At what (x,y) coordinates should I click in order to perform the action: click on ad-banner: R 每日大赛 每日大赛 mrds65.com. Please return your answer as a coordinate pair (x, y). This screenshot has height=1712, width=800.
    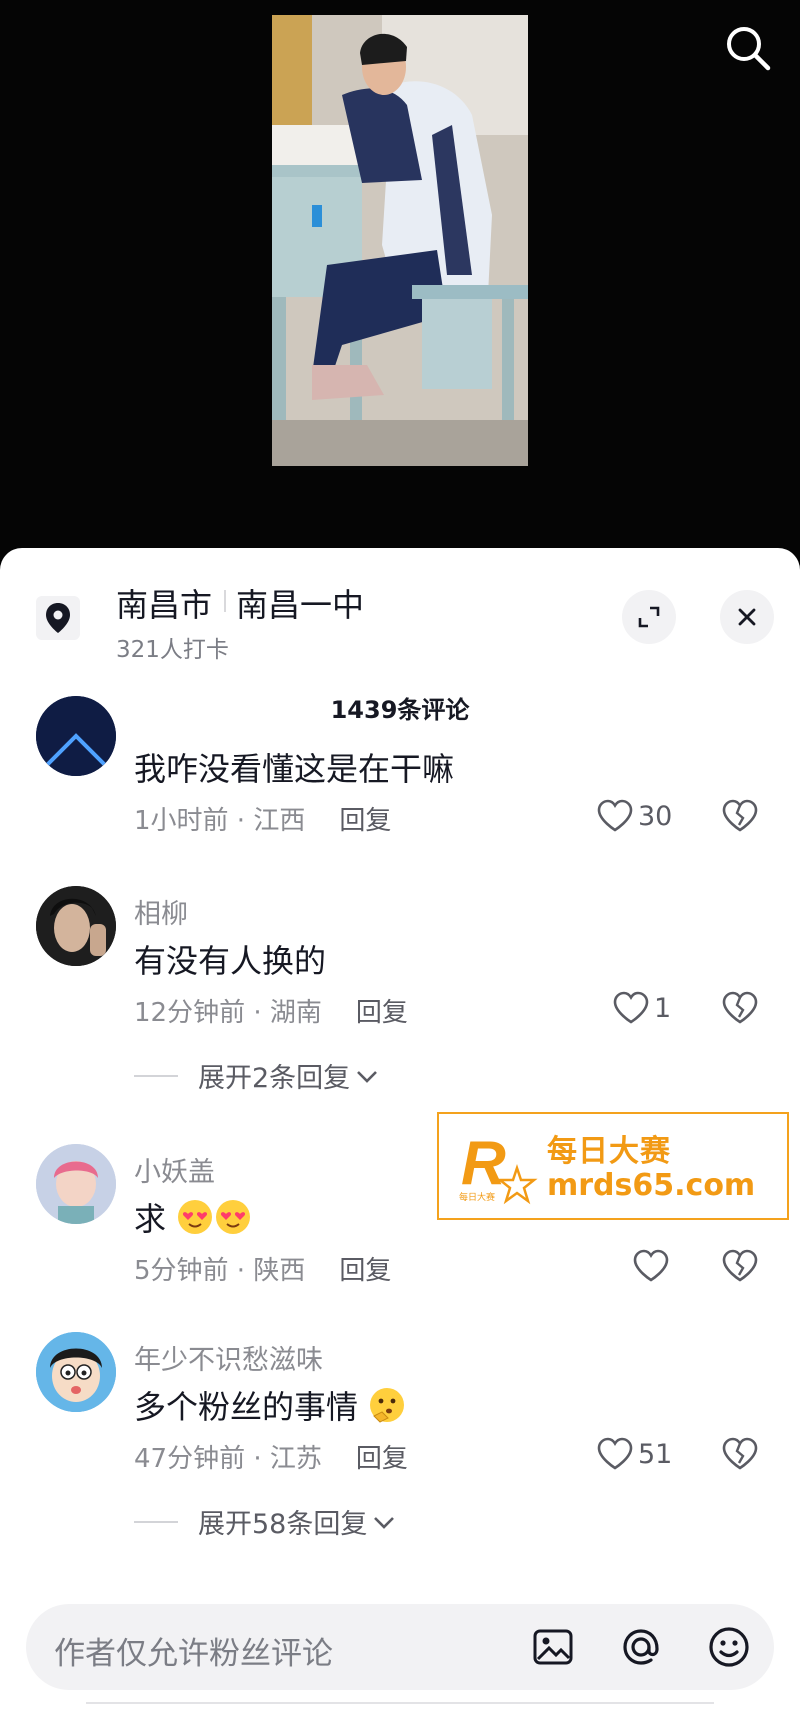
    Looking at the image, I should click on (613, 1166).